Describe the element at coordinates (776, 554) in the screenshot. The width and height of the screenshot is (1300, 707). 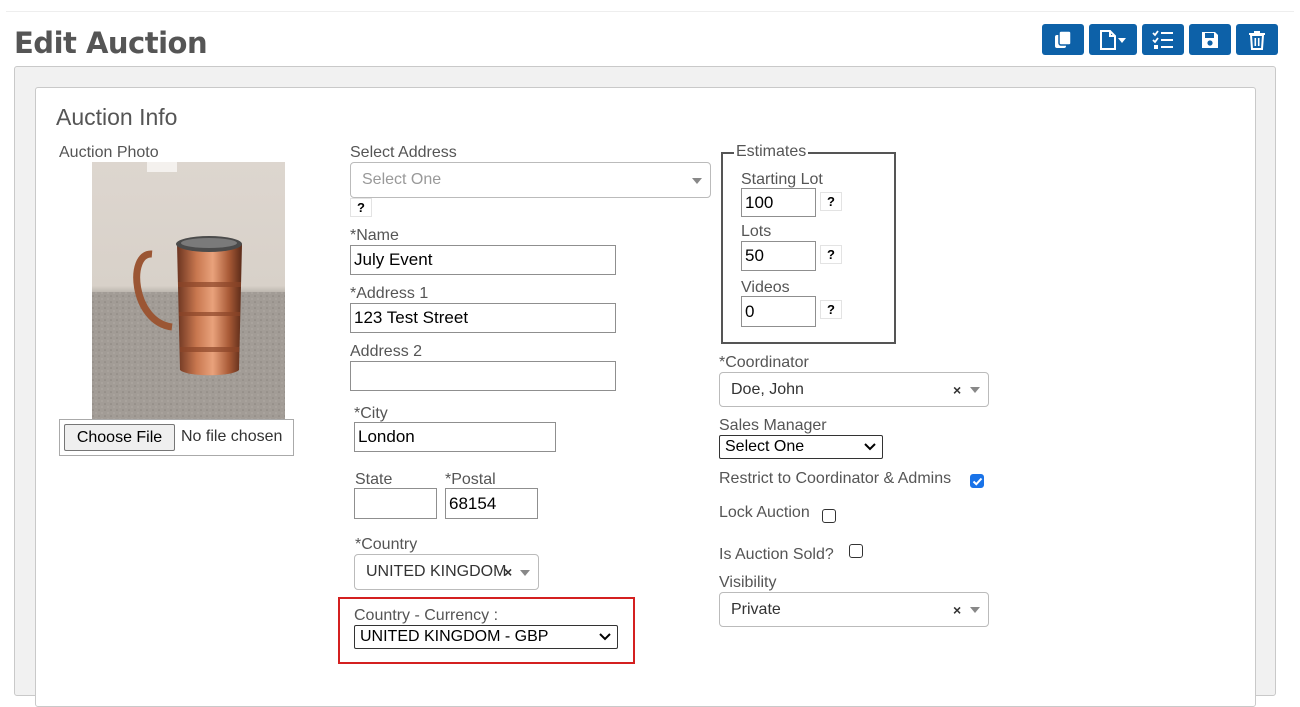
I see `is-sold-label: Is Auction Sold?` at that location.